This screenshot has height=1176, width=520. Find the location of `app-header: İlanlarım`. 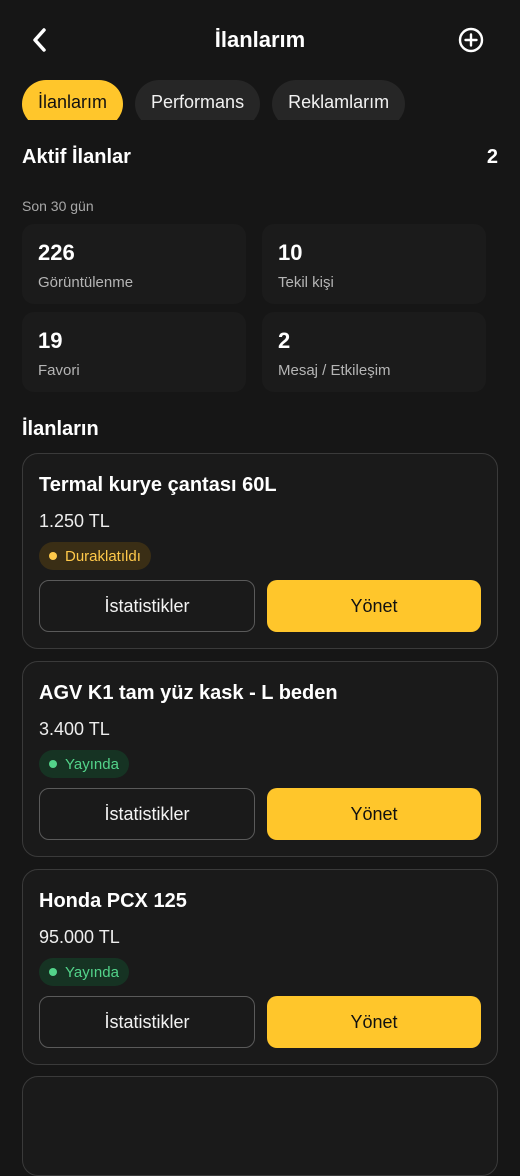

app-header: İlanlarım is located at coordinates (260, 40).